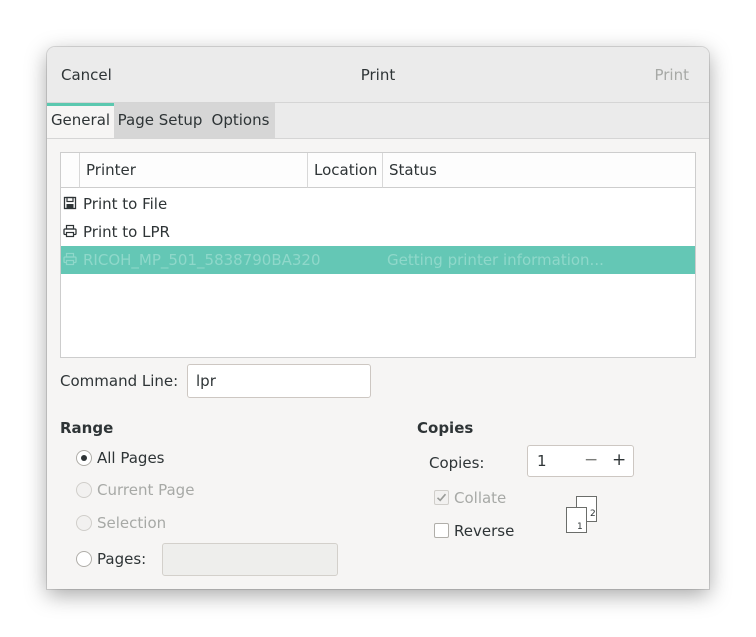 This screenshot has width=756, height=637. What do you see at coordinates (80, 120) in the screenshot?
I see `tab-general: General` at bounding box center [80, 120].